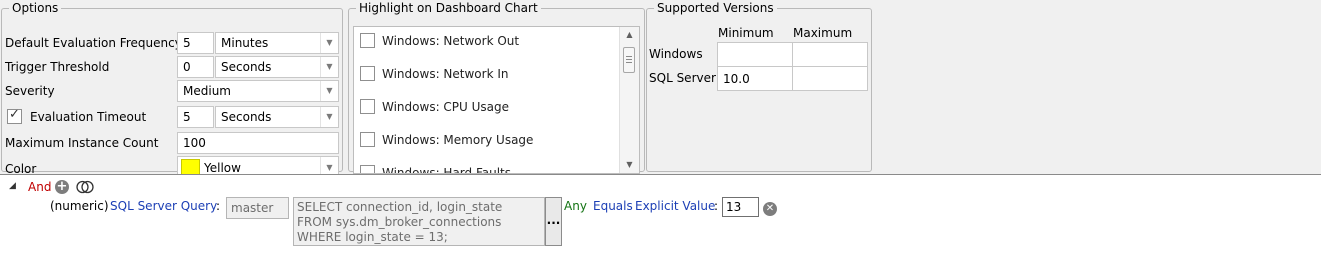 The height and width of the screenshot is (260, 1321). I want to click on options-legend: Options, so click(35, 8).